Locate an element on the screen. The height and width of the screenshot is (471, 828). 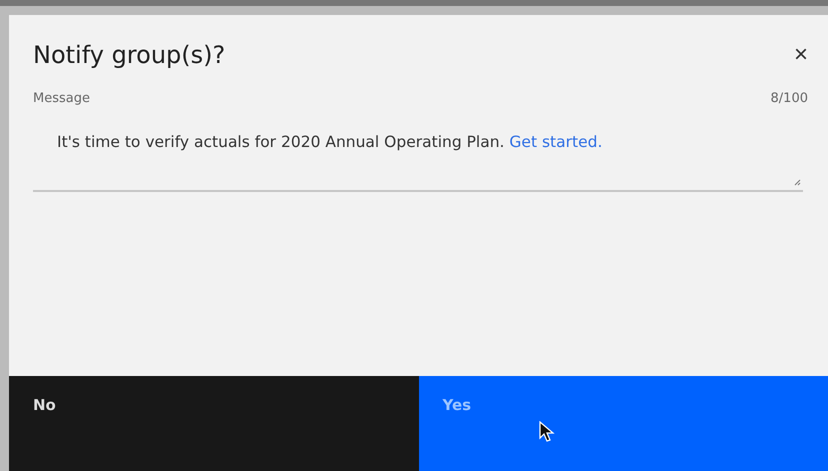
pointer-icon is located at coordinates (547, 432).